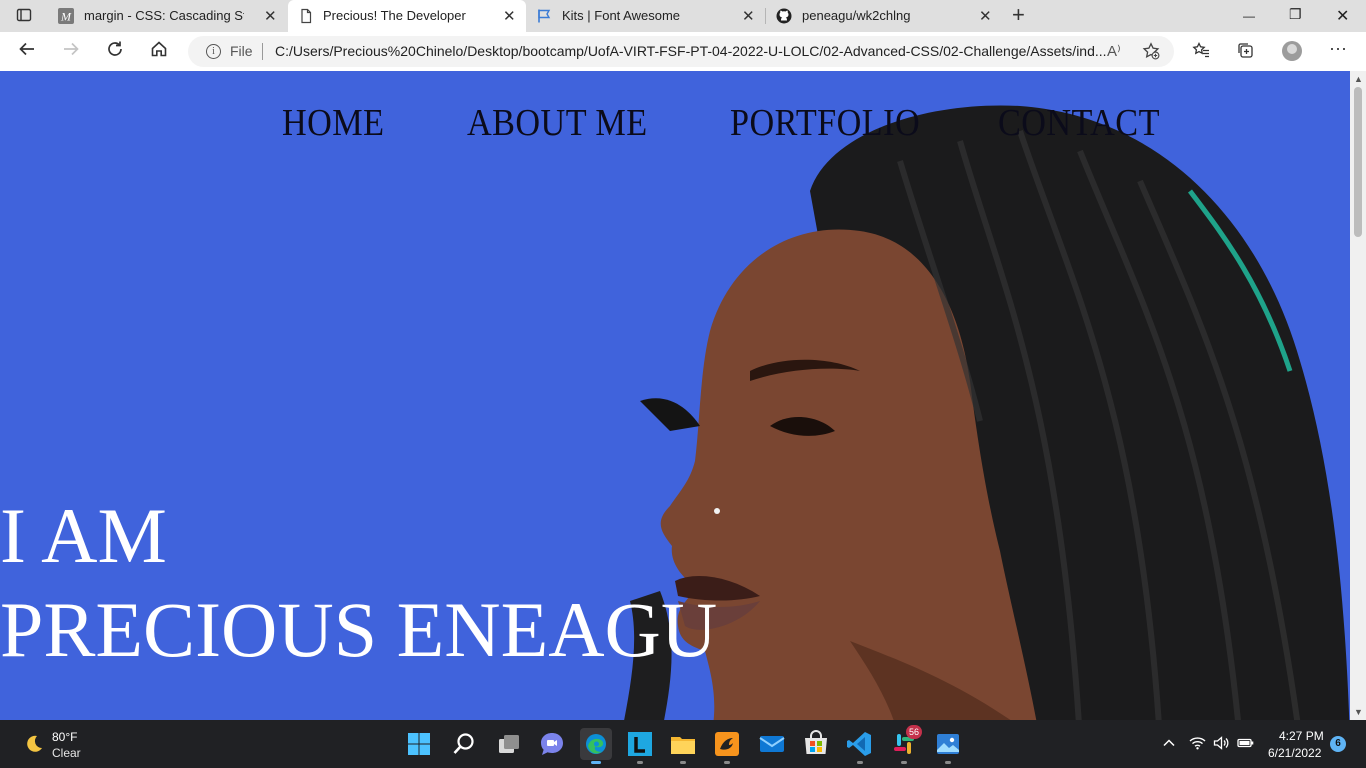 The width and height of the screenshot is (1366, 768). I want to click on page-icon, so click(306, 16).